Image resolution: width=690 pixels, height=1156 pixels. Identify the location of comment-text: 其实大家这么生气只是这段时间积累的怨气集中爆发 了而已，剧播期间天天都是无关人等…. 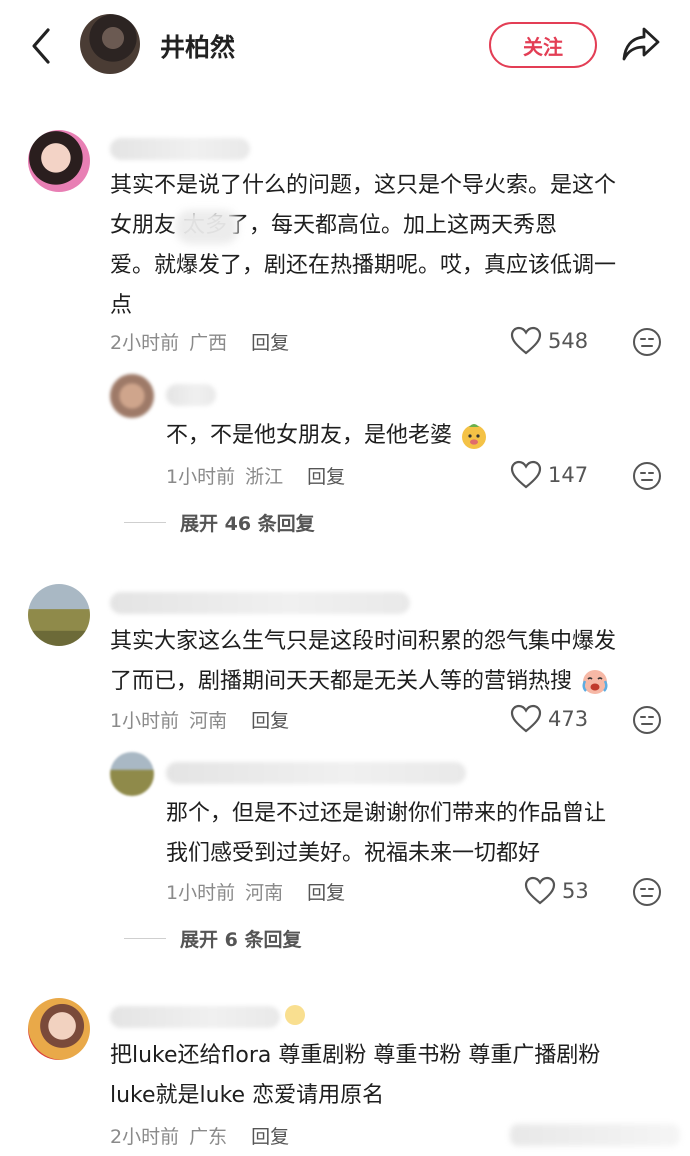
(363, 662).